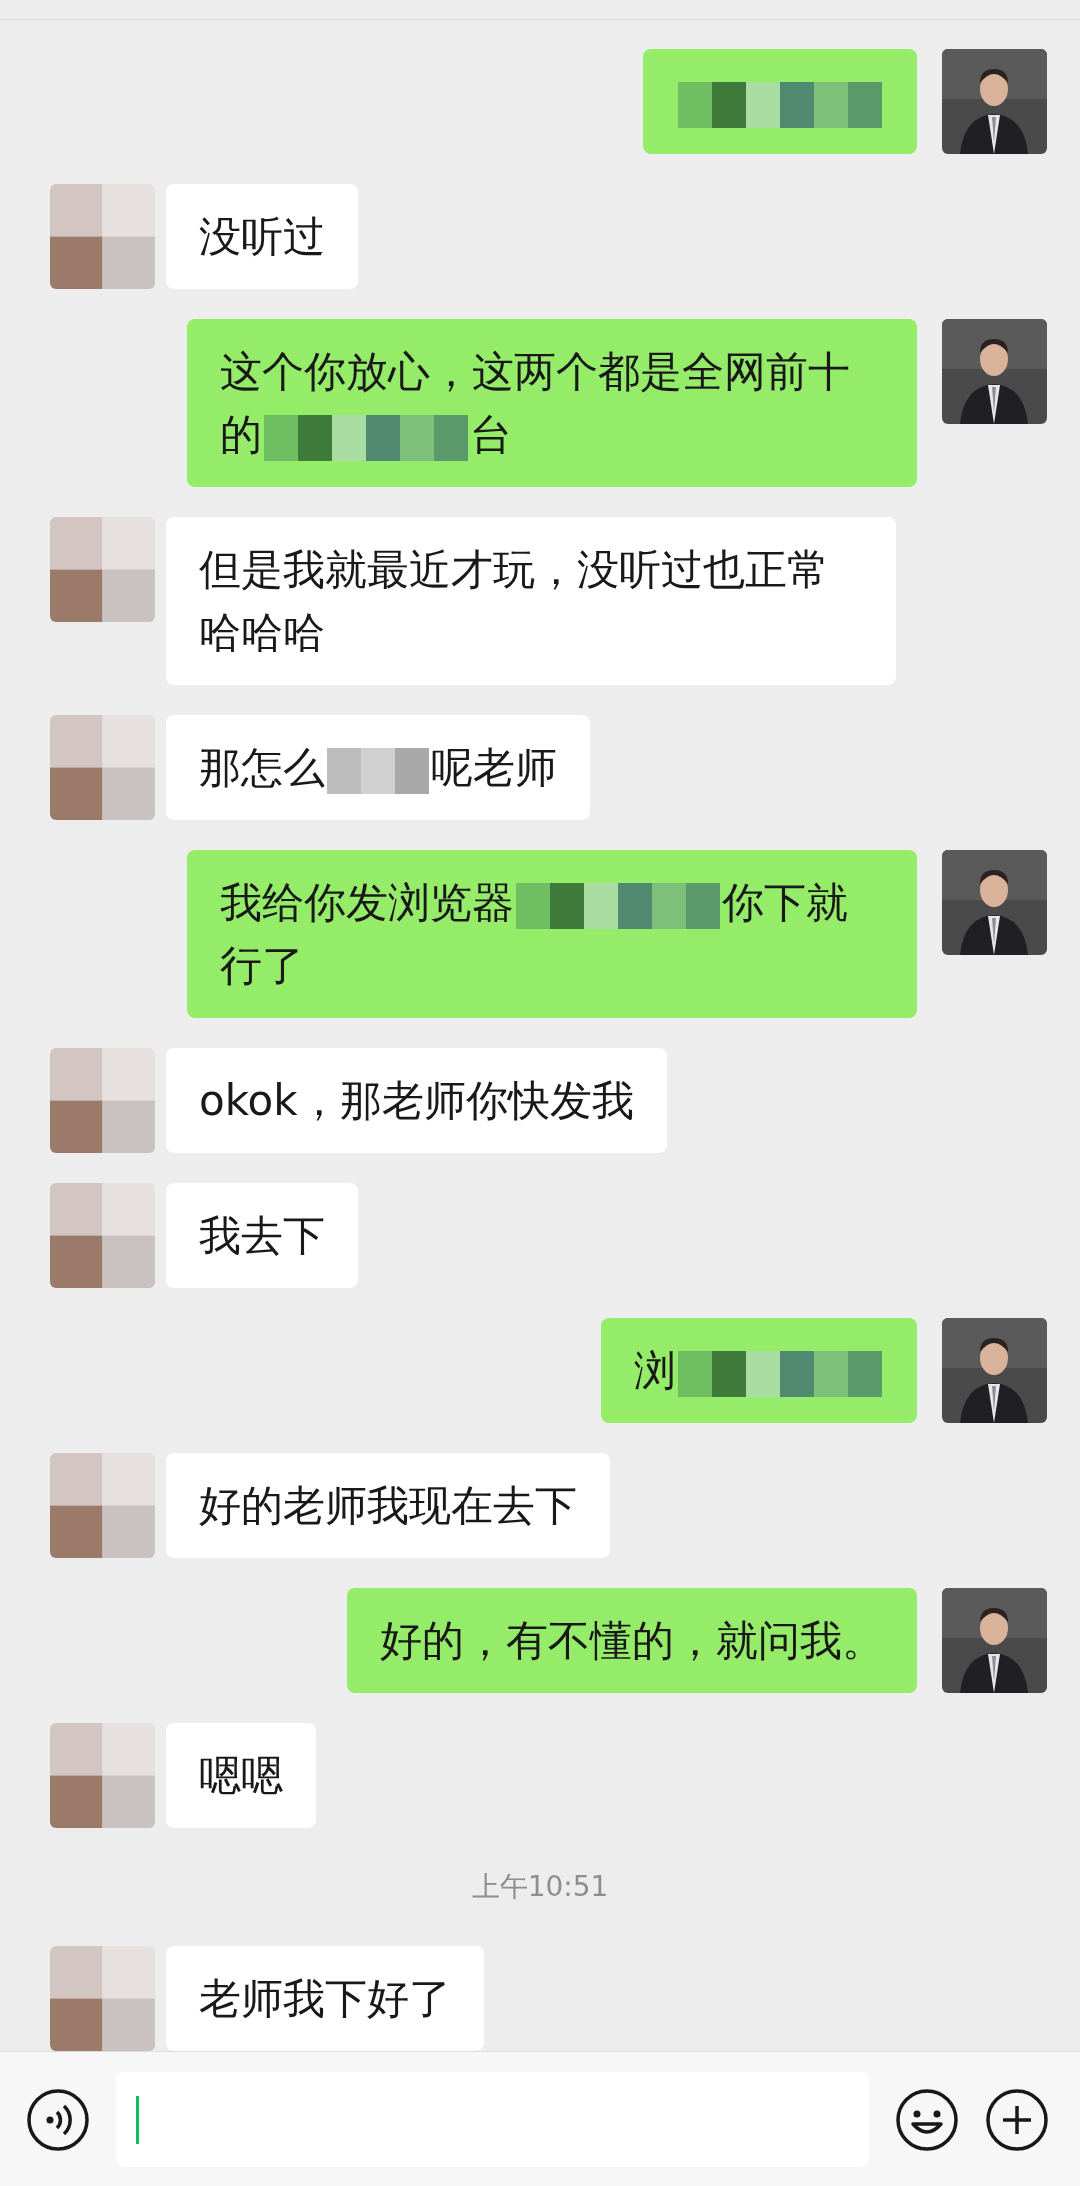 This screenshot has height=2186, width=1080. What do you see at coordinates (759, 1370) in the screenshot?
I see `message-bubble: 浏` at bounding box center [759, 1370].